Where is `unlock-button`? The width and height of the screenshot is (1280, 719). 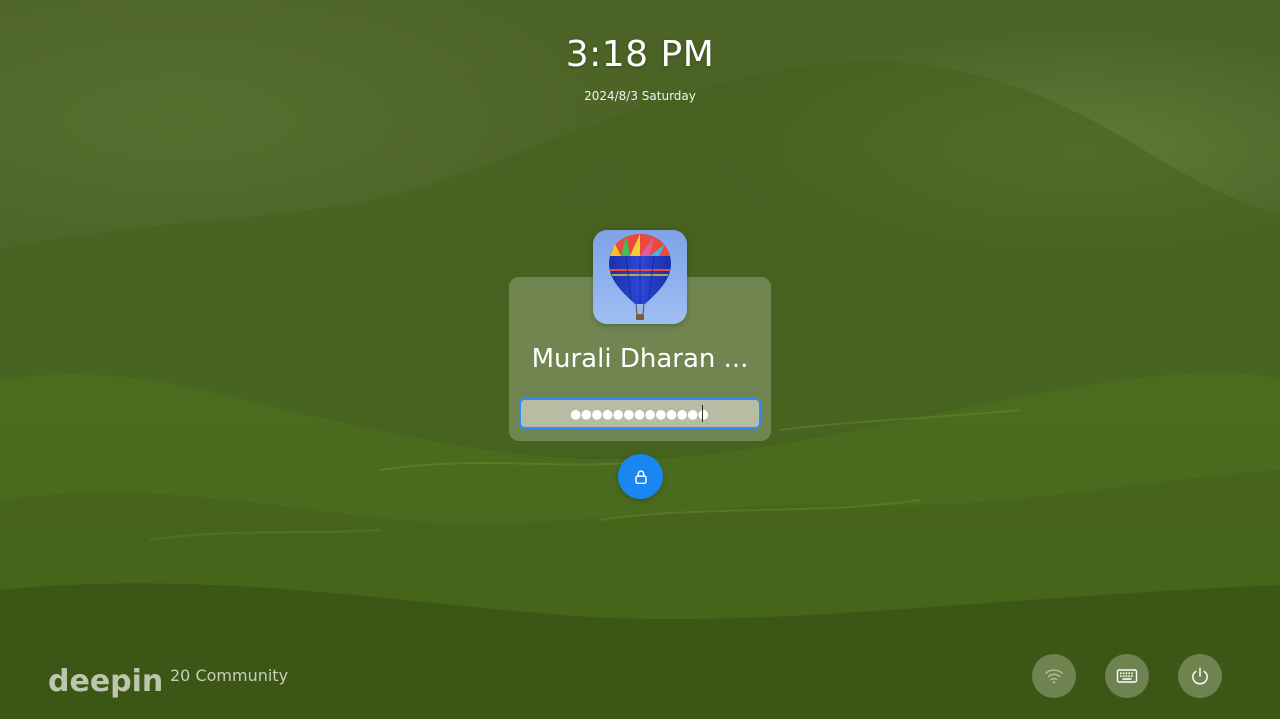
unlock-button is located at coordinates (640, 476).